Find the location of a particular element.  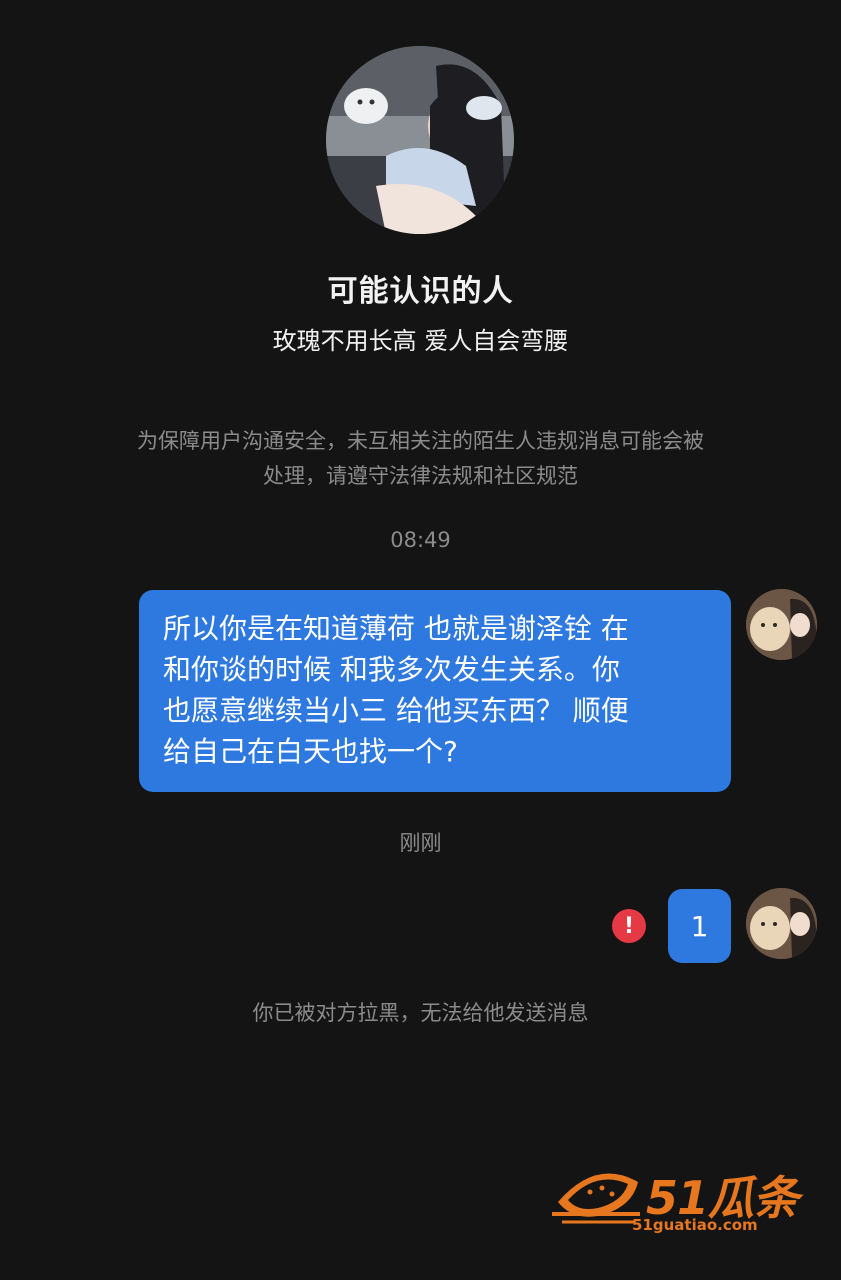

message-line: 也愿意继续当小三 给他买东西？ 顺便 is located at coordinates (396, 710).